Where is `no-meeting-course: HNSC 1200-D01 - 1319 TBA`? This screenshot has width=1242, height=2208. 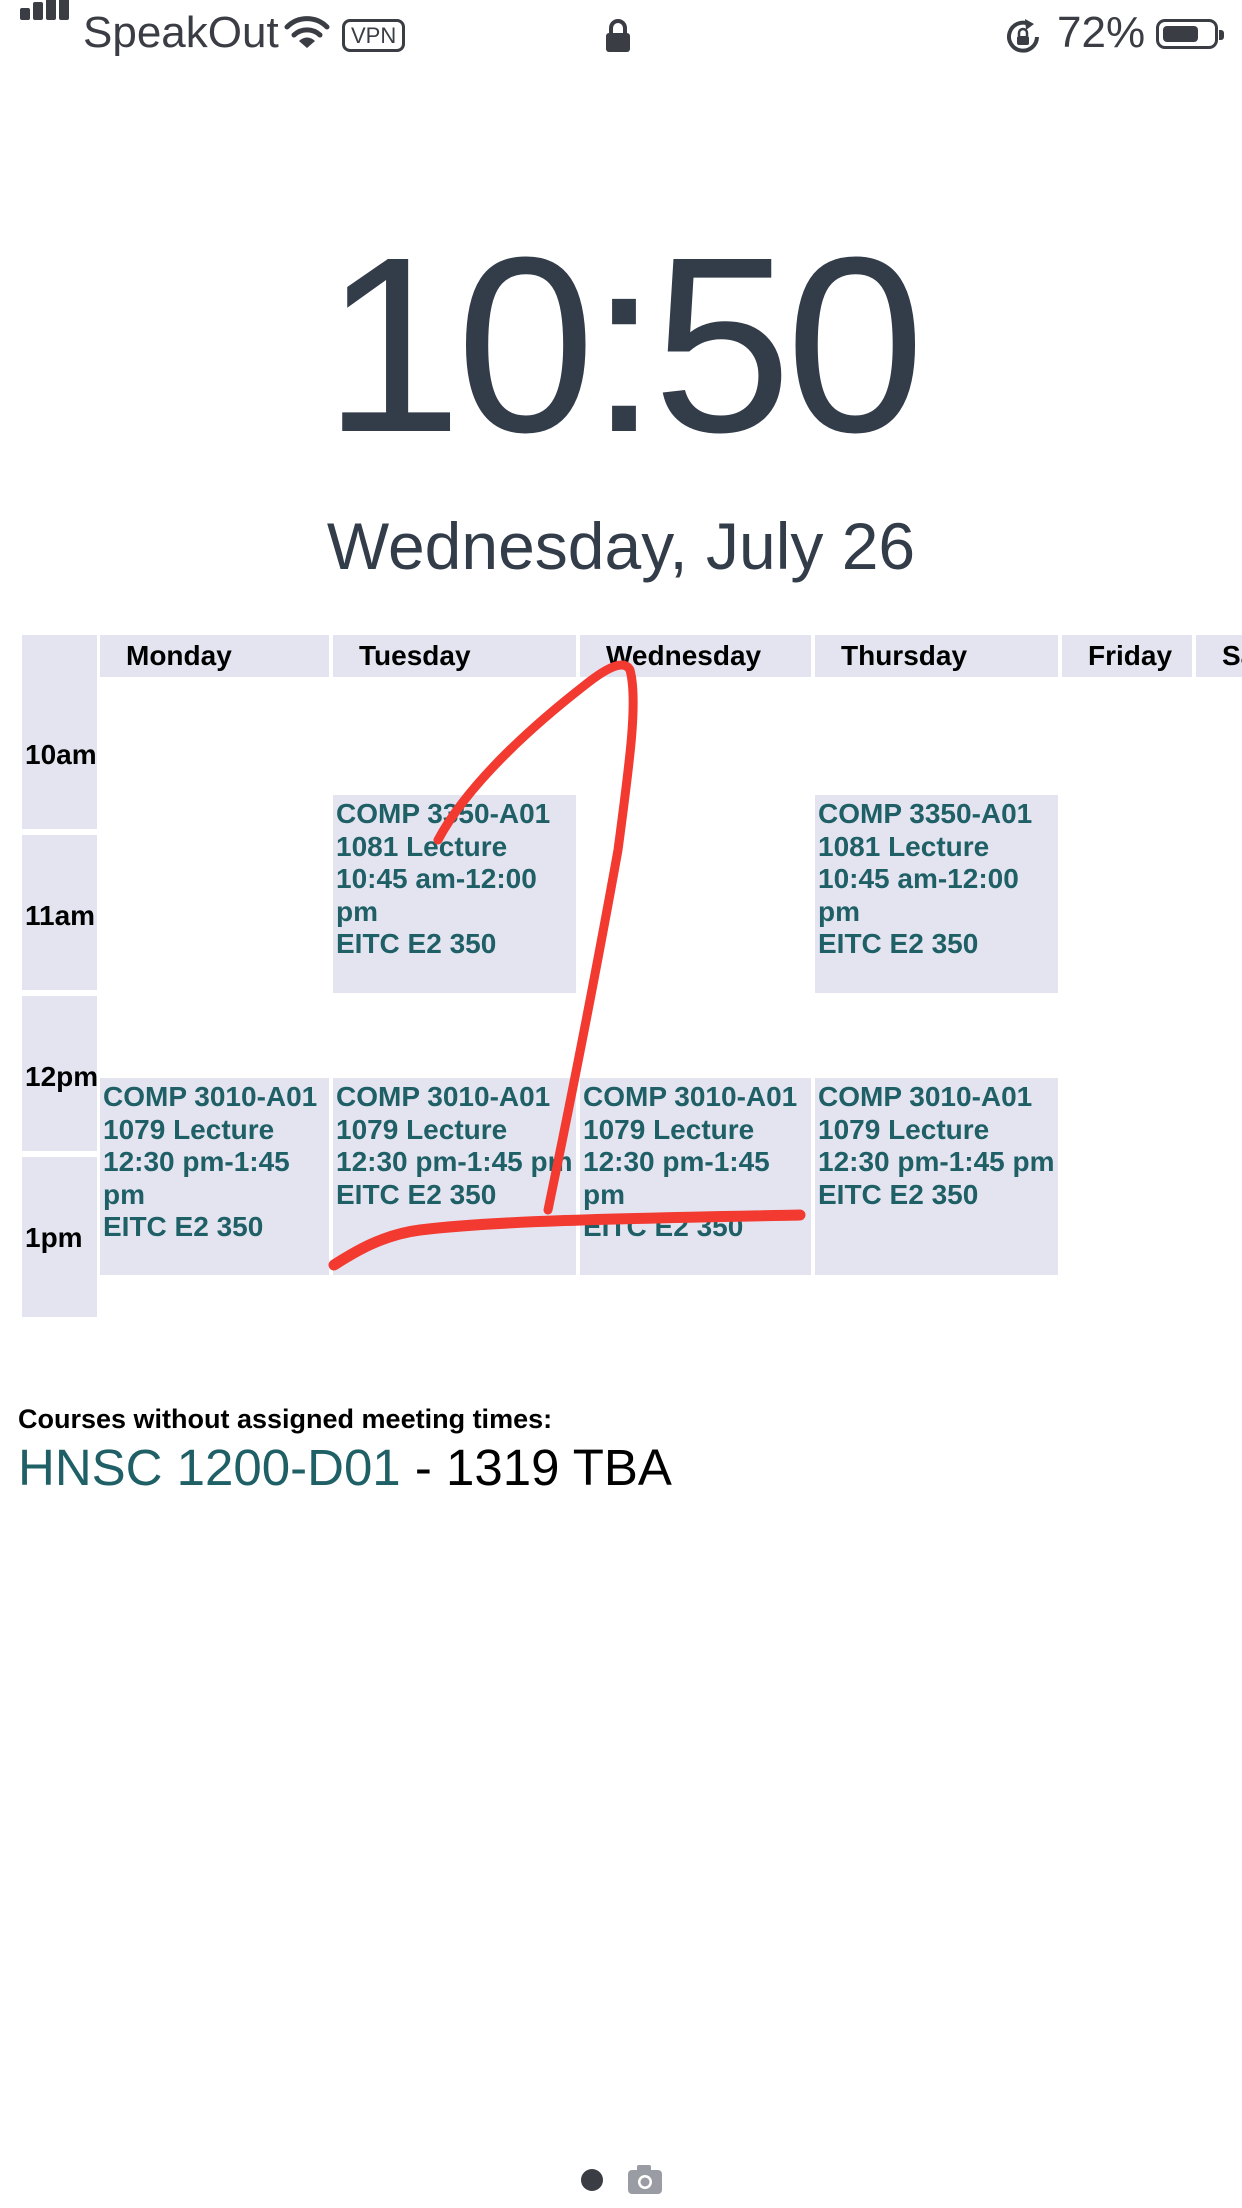 no-meeting-course: HNSC 1200-D01 - 1319 TBA is located at coordinates (345, 1467).